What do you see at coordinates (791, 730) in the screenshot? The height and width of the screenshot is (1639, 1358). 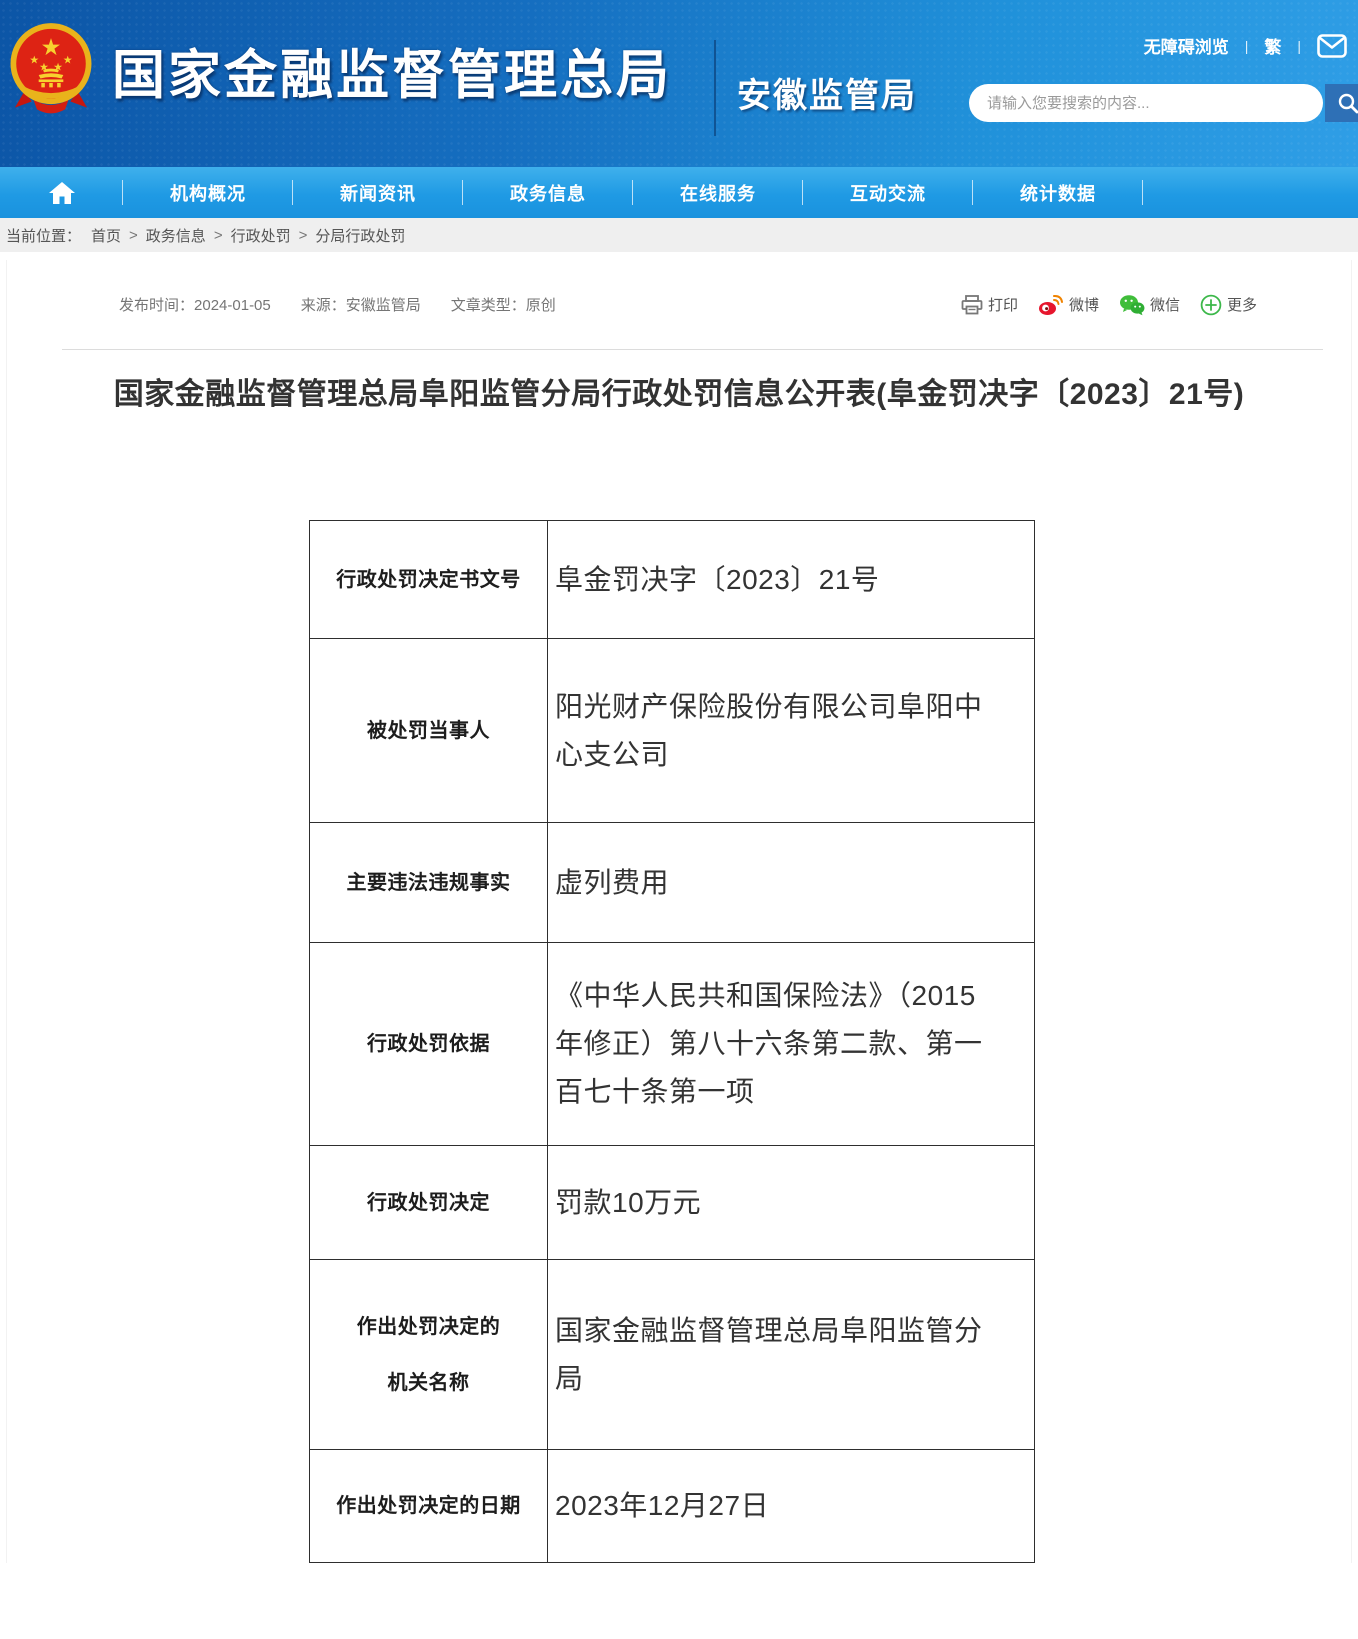 I see `row-value: 阳光财产保险股份有限公司阜阳中心支公司` at bounding box center [791, 730].